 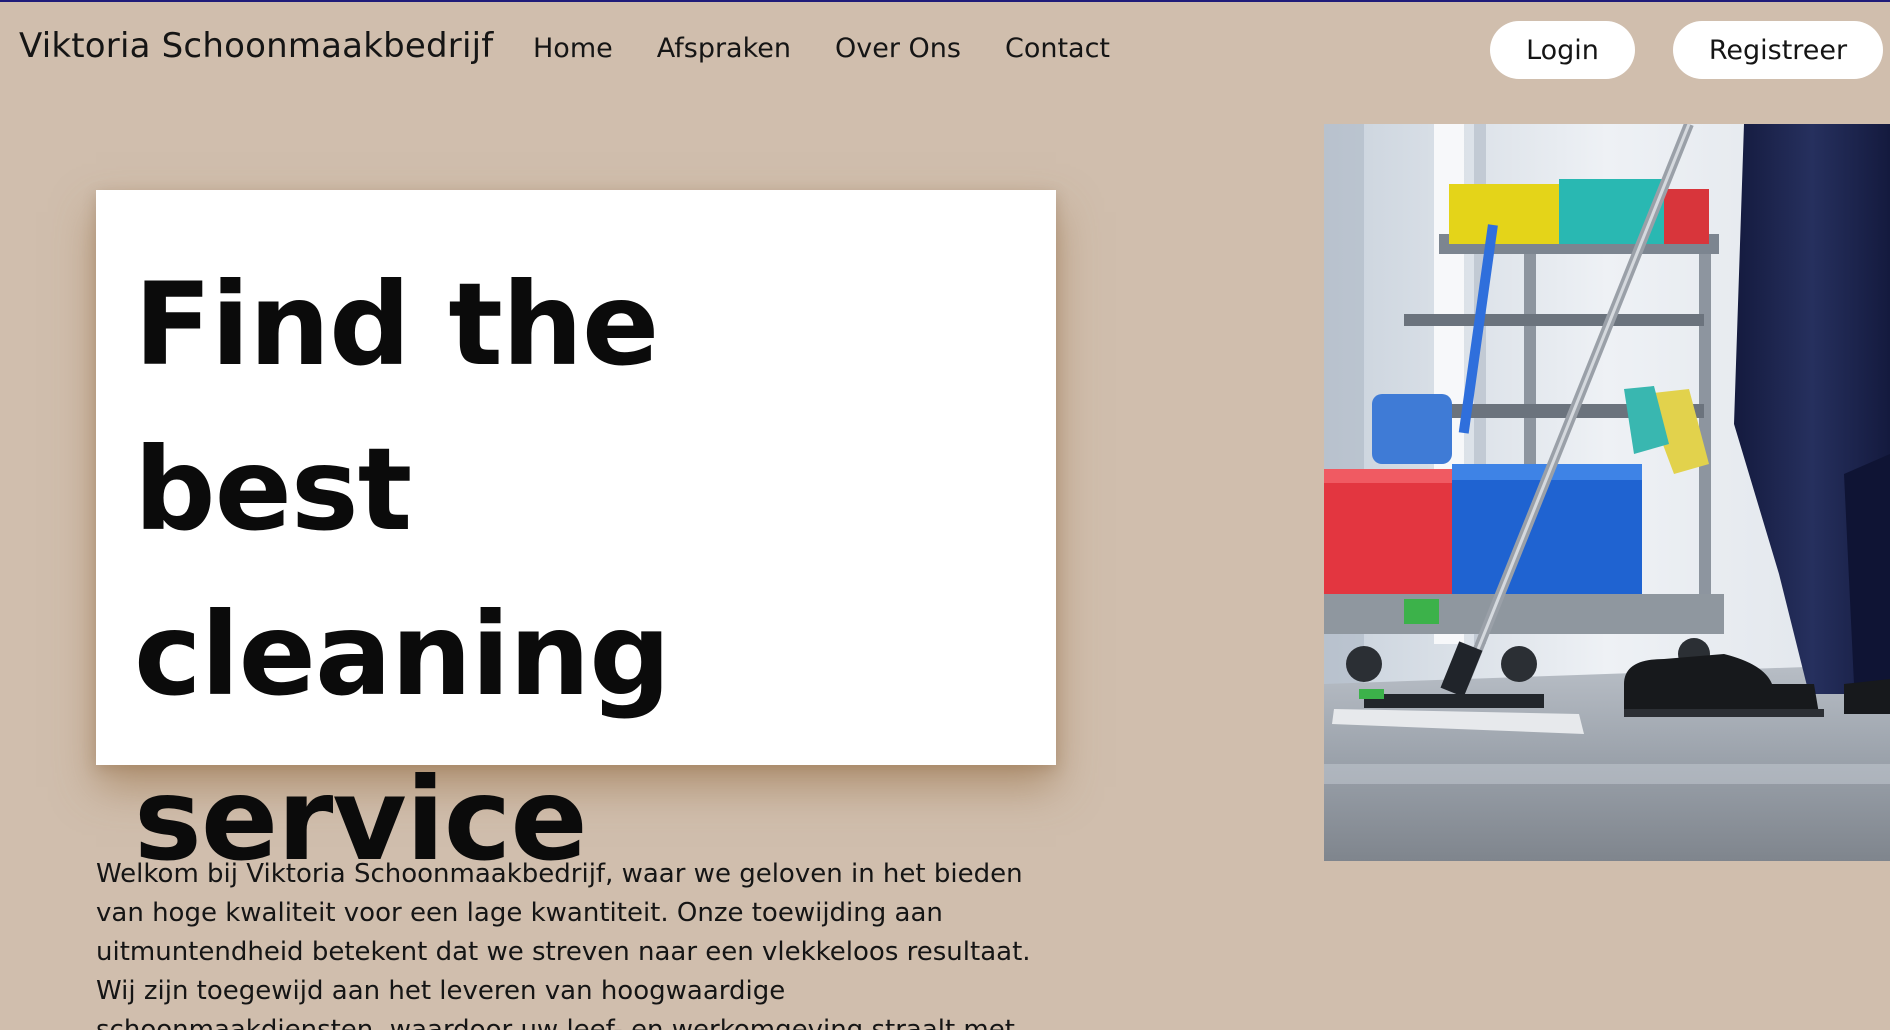 What do you see at coordinates (256, 46) in the screenshot?
I see `brand-logo-text: Viktoria Schoonmaakbedrijf` at bounding box center [256, 46].